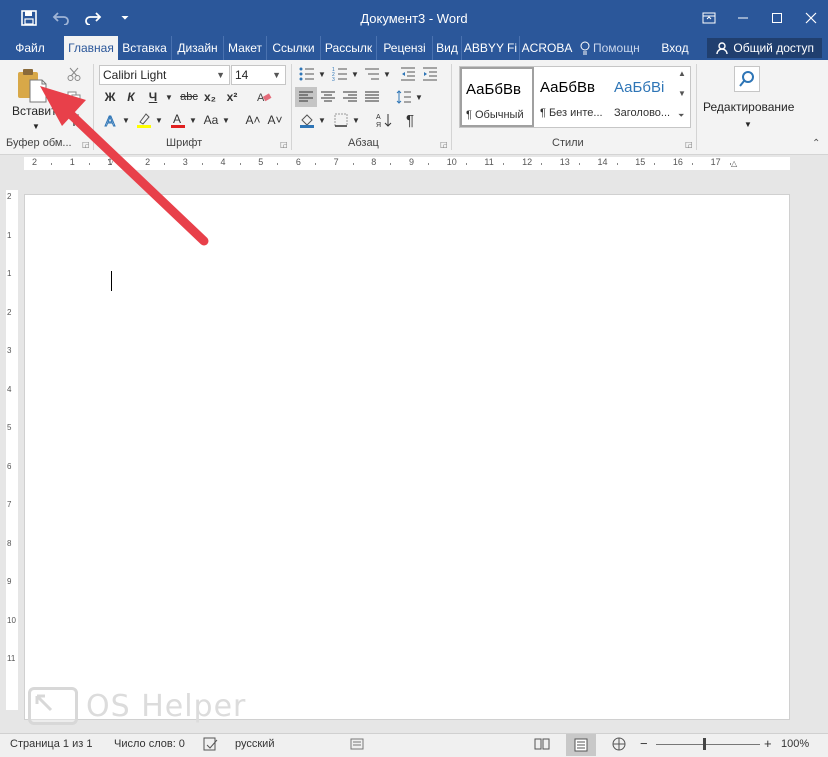 This screenshot has height=757, width=828. What do you see at coordinates (126, 120) in the screenshot?
I see `text-effects-dropdown-icon: ▼` at bounding box center [126, 120].